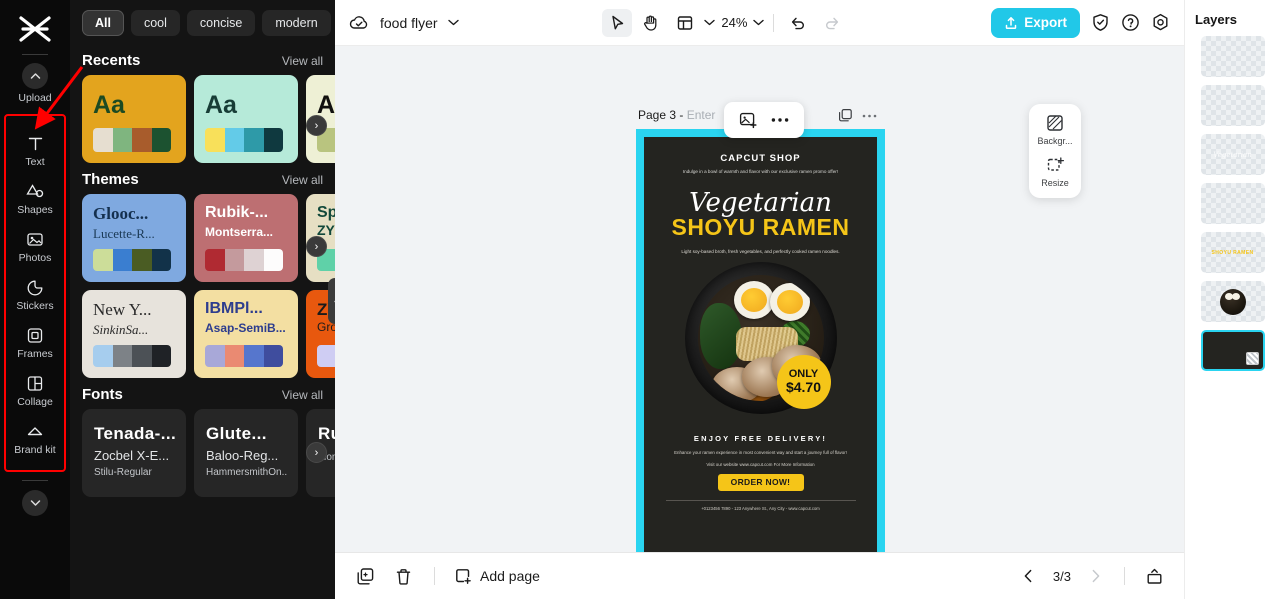 The width and height of the screenshot is (1280, 599). Describe the element at coordinates (651, 23) in the screenshot. I see `hand-icon` at that location.